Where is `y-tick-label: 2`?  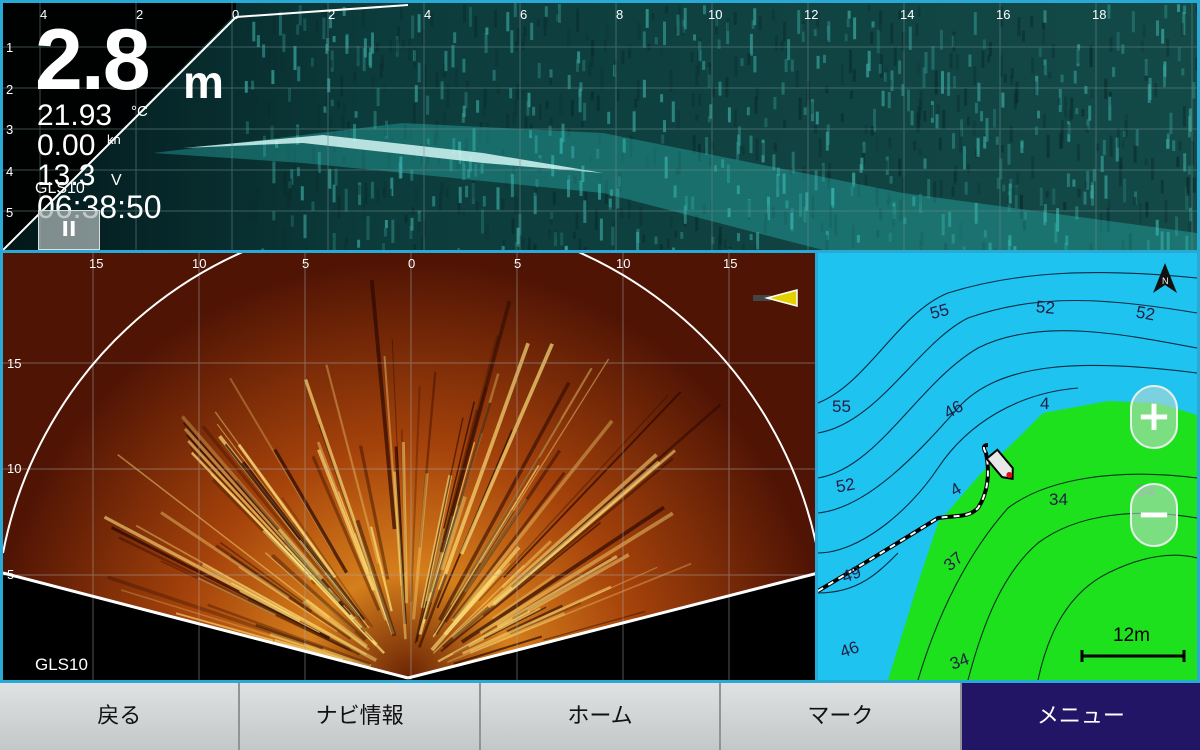 y-tick-label: 2 is located at coordinates (10, 89).